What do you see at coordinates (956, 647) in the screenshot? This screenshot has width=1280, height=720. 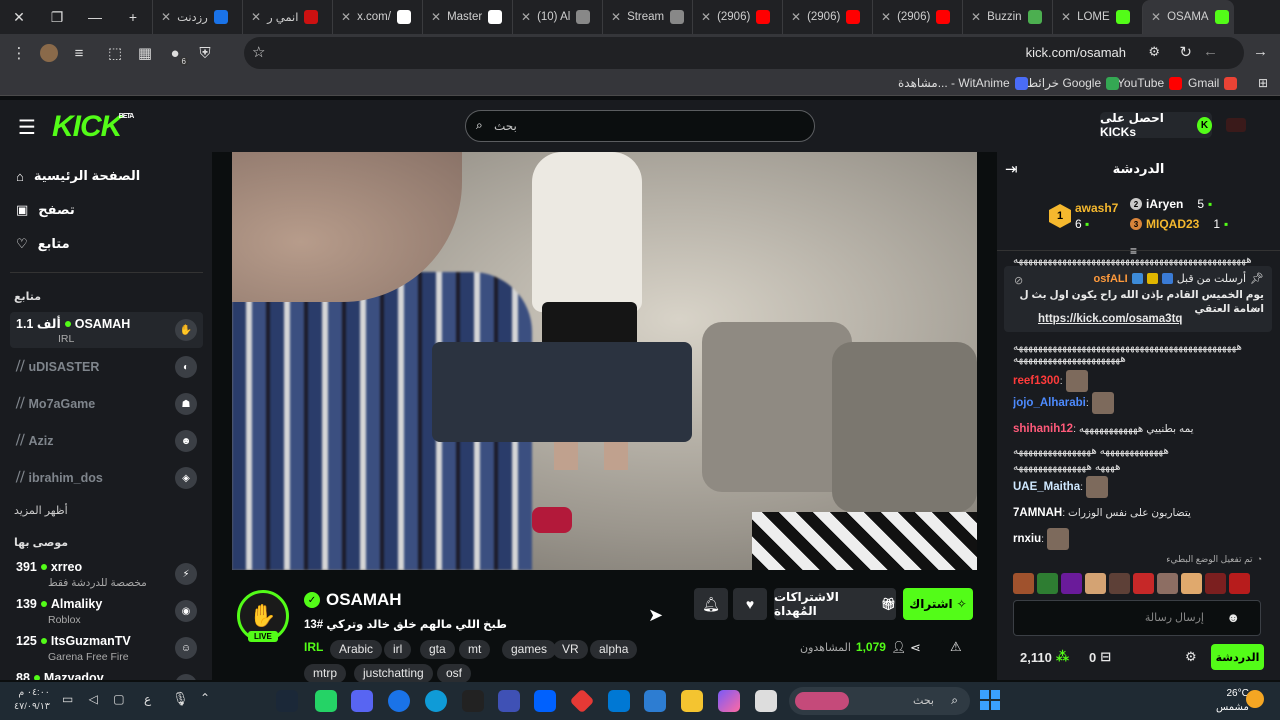 I see `report-warning-icon: ⚠` at bounding box center [956, 647].